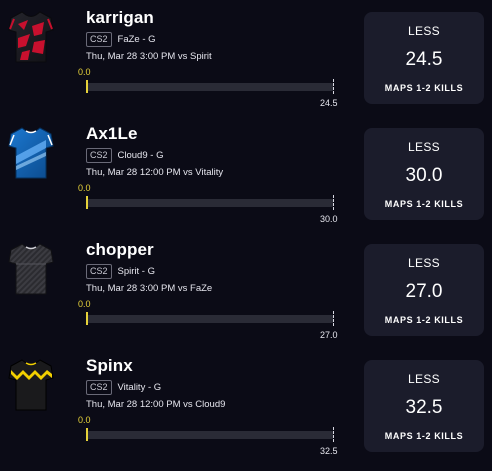 This screenshot has width=492, height=471. What do you see at coordinates (136, 39) in the screenshot?
I see `team-position: FaZe - G` at bounding box center [136, 39].